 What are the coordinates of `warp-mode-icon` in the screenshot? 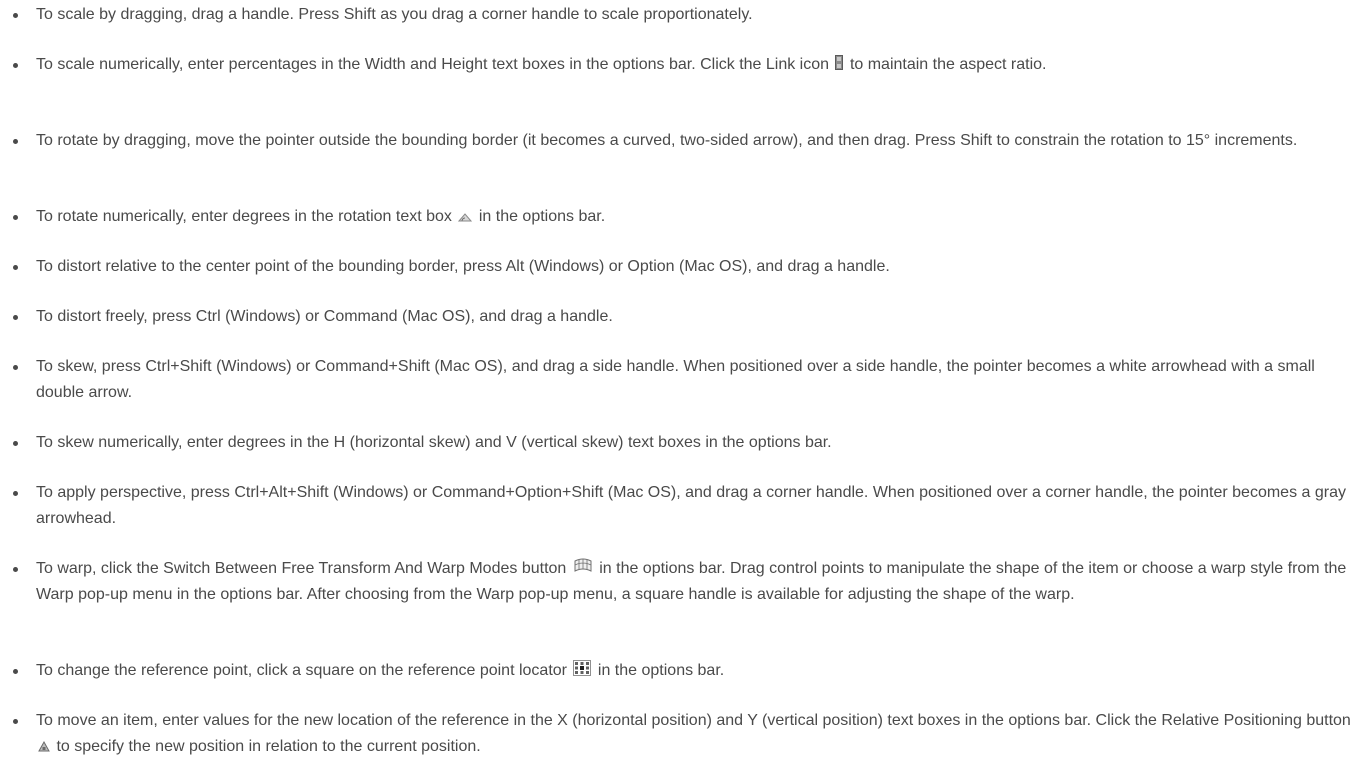 It's located at (583, 566).